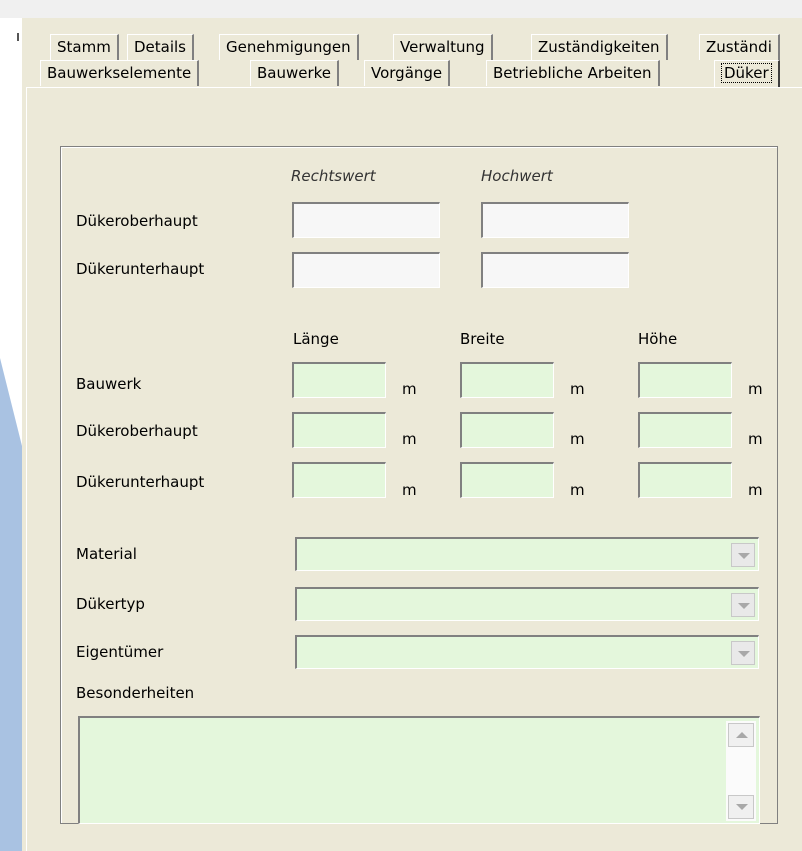 This screenshot has height=851, width=802. Describe the element at coordinates (18, 37) in the screenshot. I see `window-corner` at that location.